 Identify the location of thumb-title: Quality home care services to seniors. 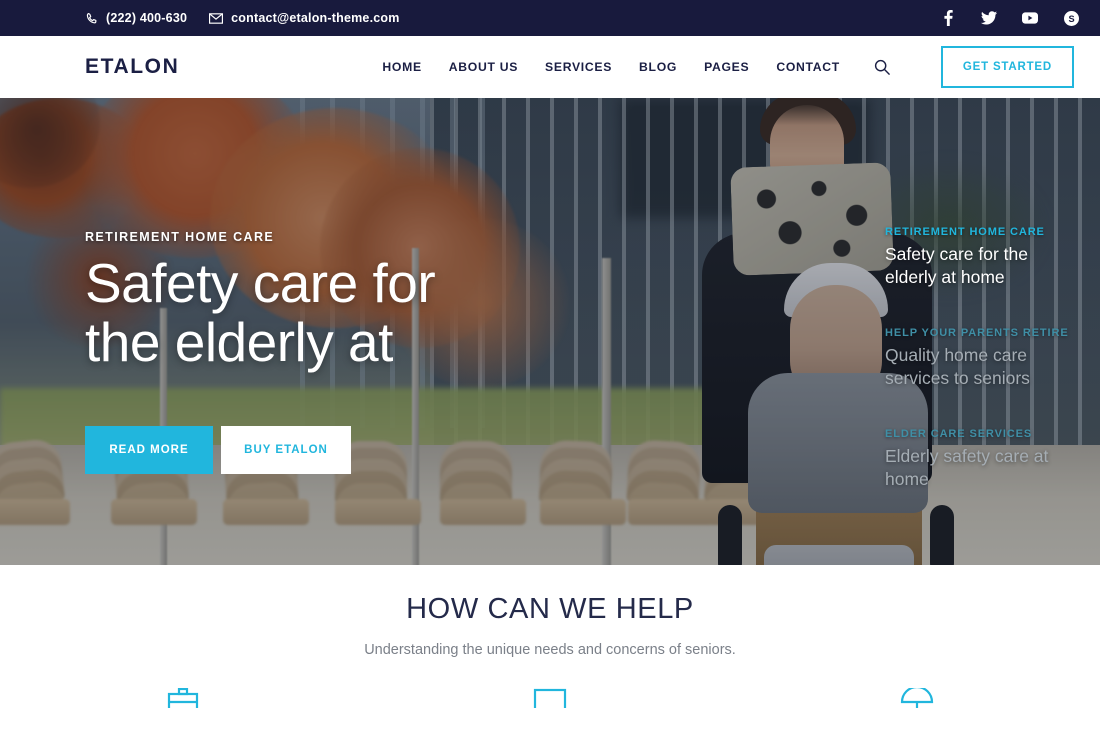
(992, 367).